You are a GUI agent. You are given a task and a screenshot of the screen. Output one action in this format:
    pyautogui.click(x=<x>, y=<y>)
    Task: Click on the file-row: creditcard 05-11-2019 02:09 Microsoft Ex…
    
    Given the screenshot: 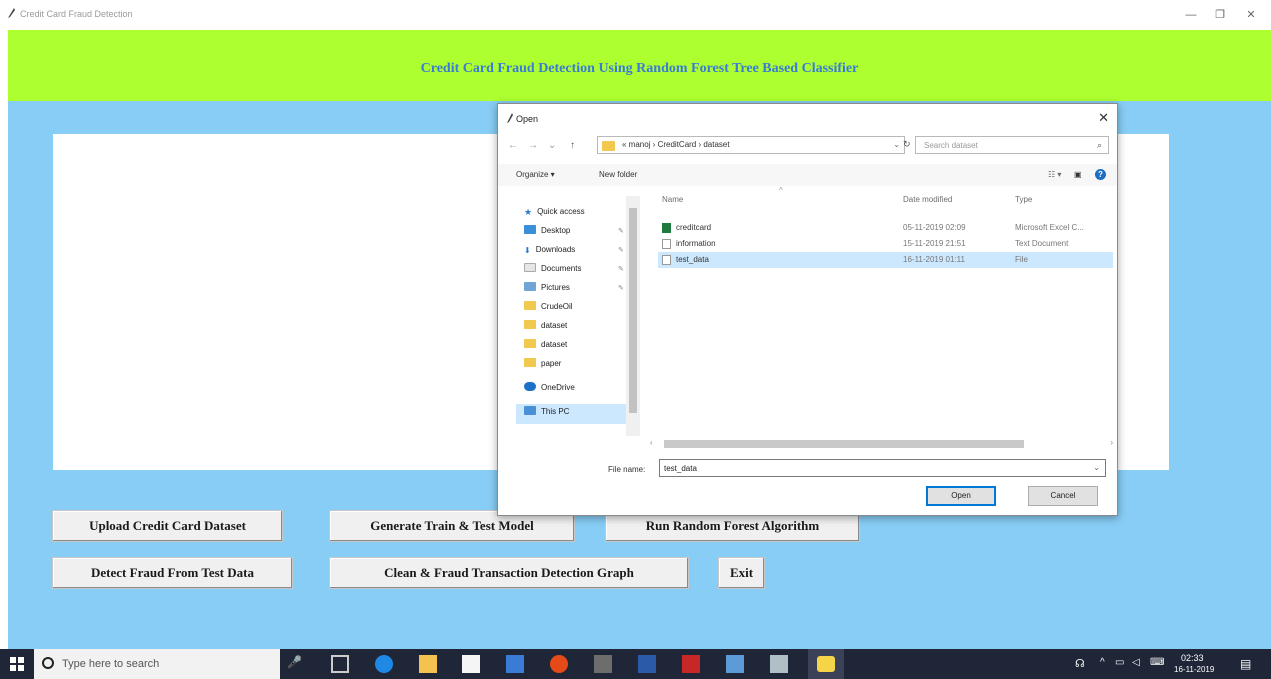 What is the action you would take?
    pyautogui.click(x=885, y=228)
    